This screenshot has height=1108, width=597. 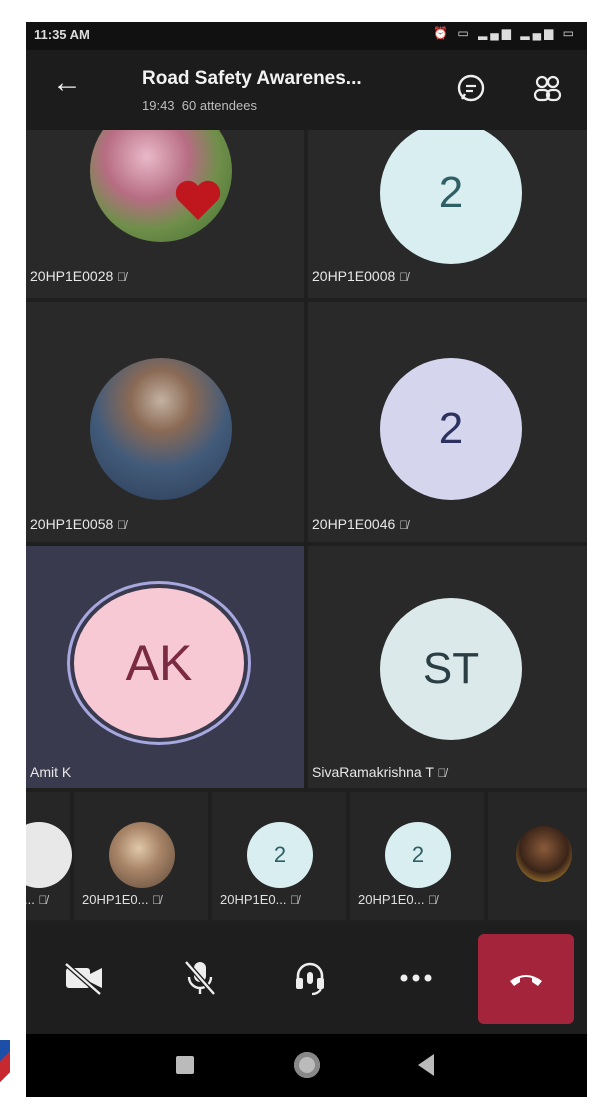 What do you see at coordinates (360, 276) in the screenshot?
I see `participant-name: 20HP1E0008 🎙̸` at bounding box center [360, 276].